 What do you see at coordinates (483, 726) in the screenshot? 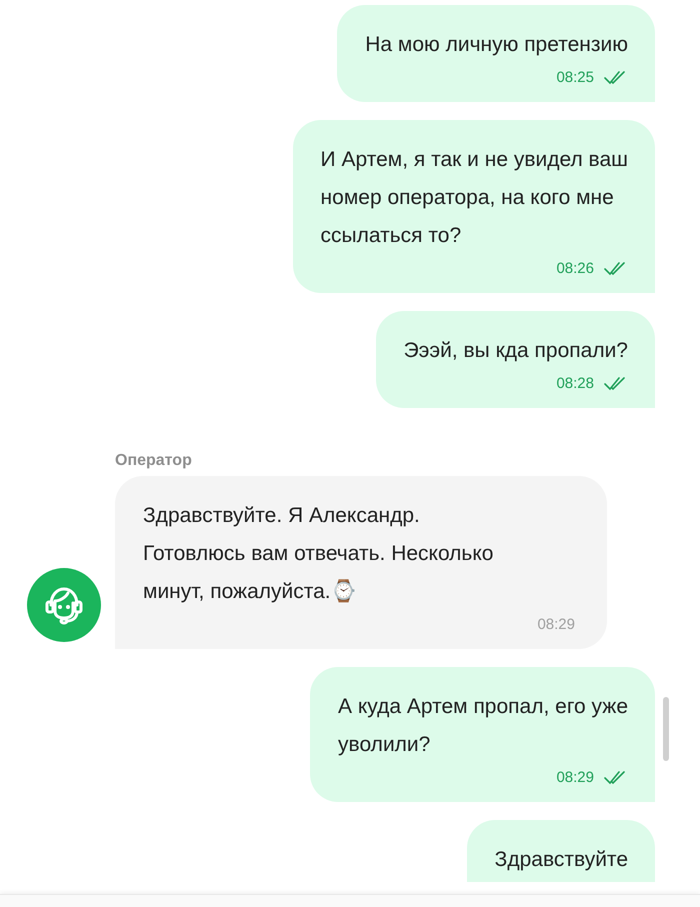
I see `message-text: А куда Артем пропал, его уже уволили?` at bounding box center [483, 726].